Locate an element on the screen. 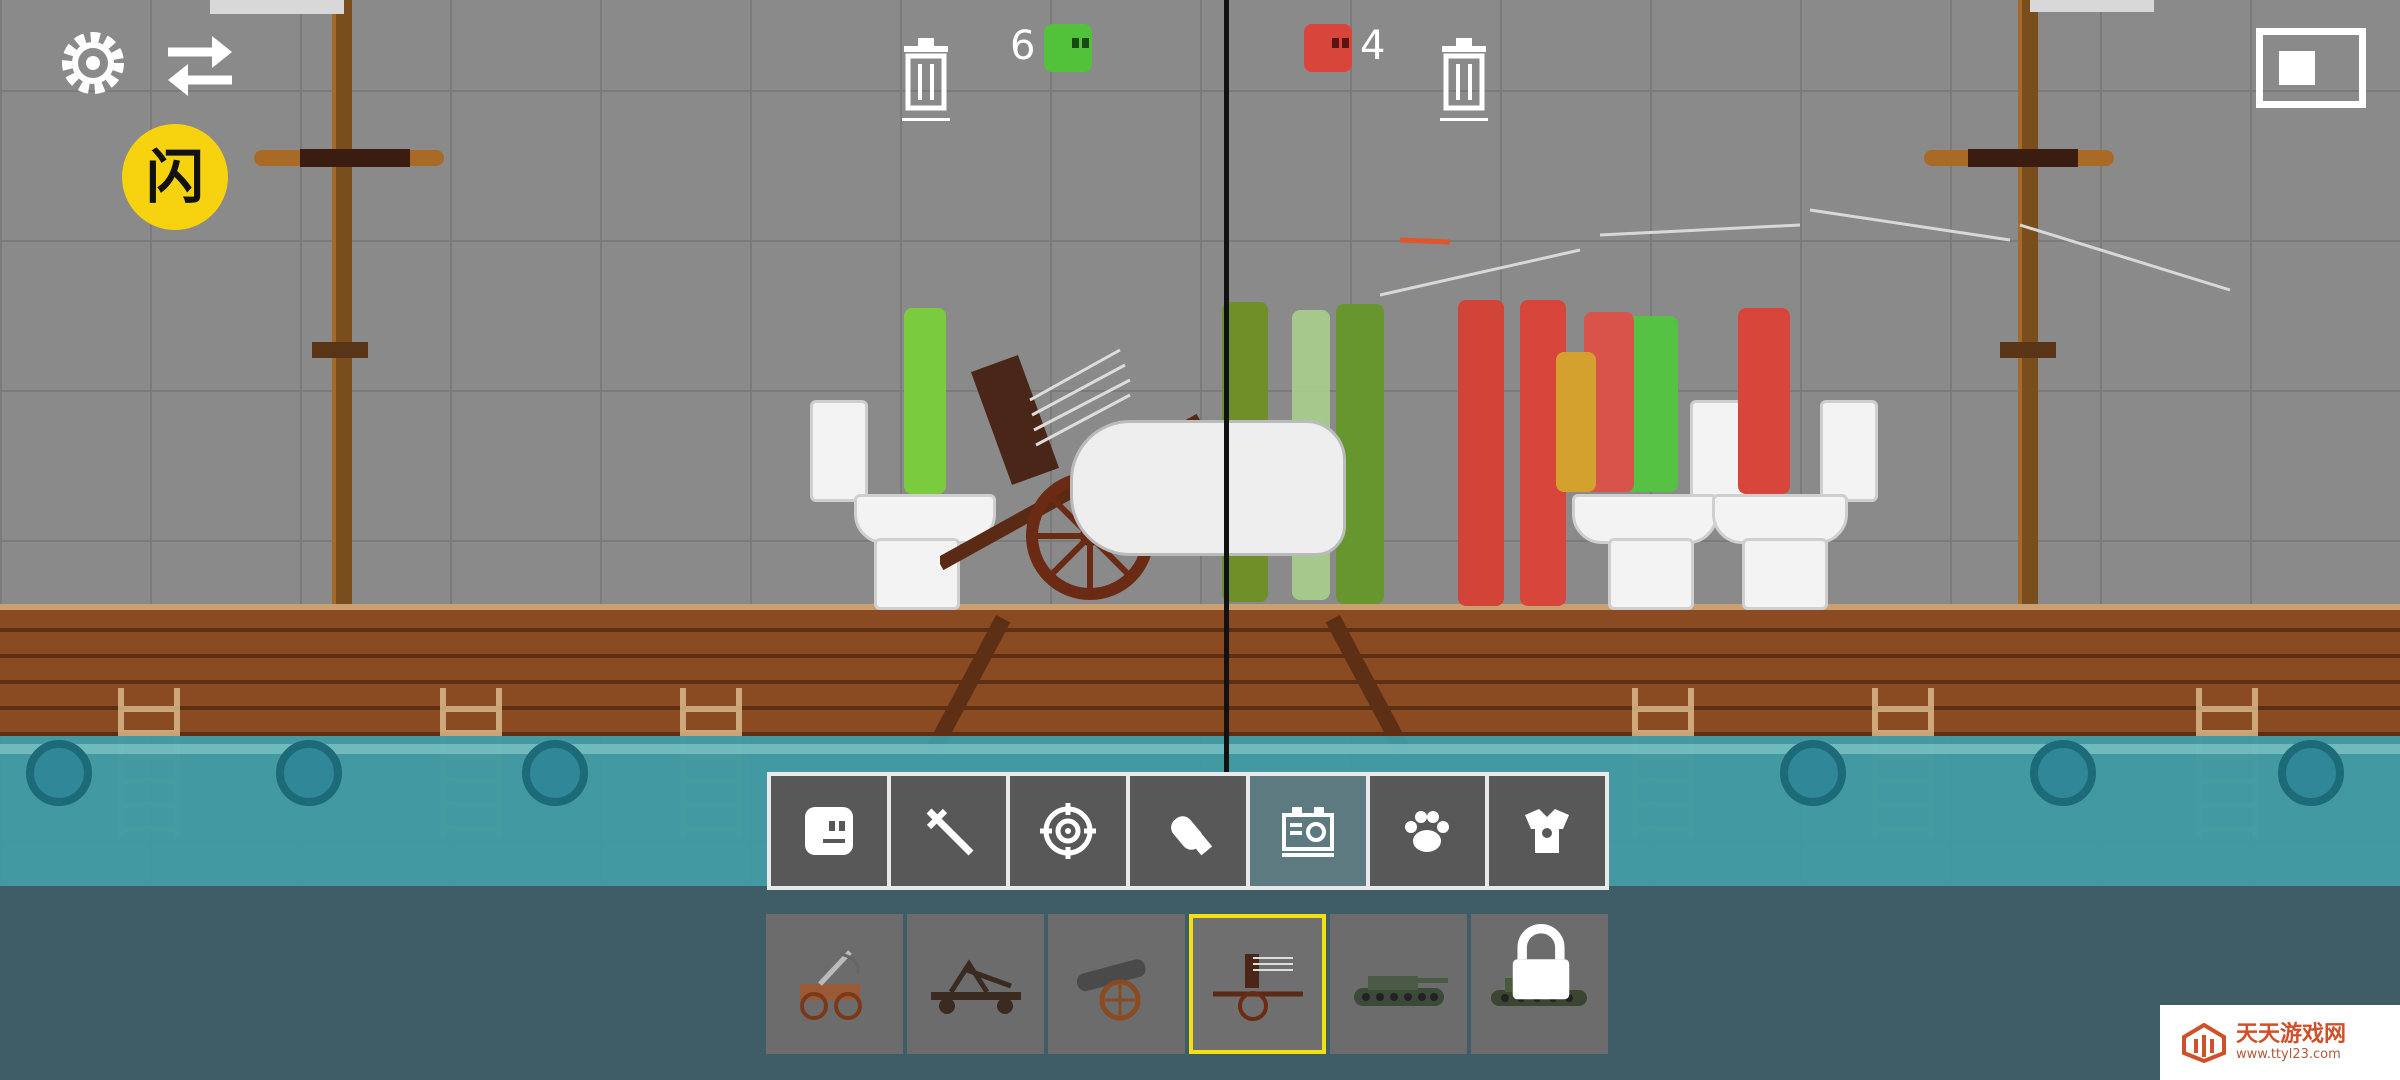 This screenshot has height=1080, width=2400. mast-left is located at coordinates (342, 303).